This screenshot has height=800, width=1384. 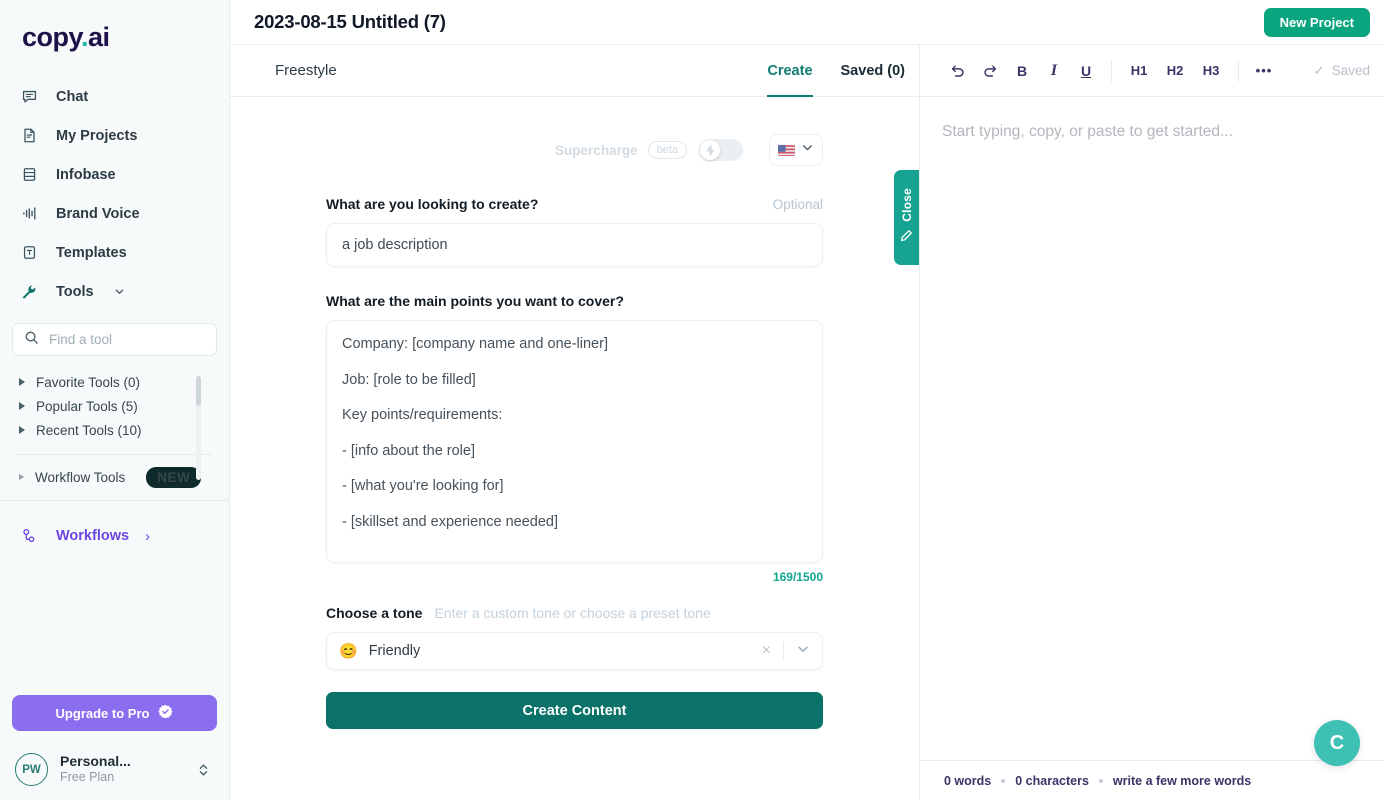 I want to click on verified-badge-icon, so click(x=165, y=713).